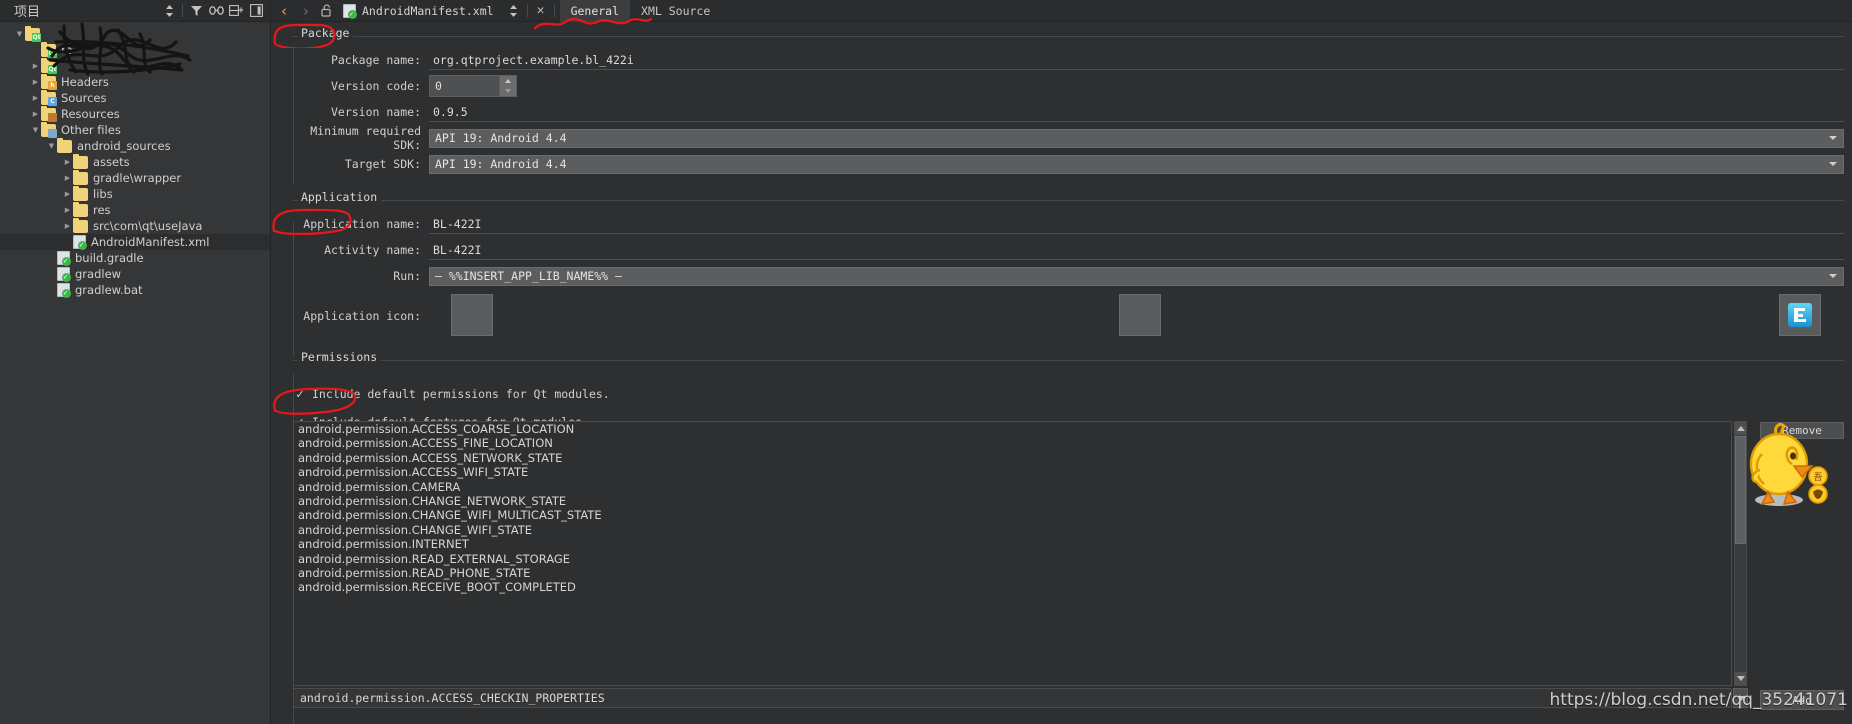 This screenshot has width=1852, height=724. Describe the element at coordinates (1740, 678) in the screenshot. I see `scrollbar-down-button` at that location.